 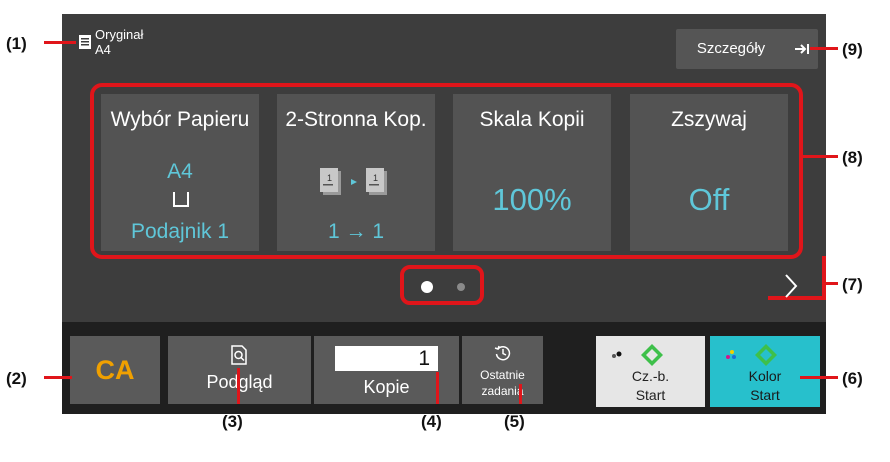 What do you see at coordinates (115, 370) in the screenshot?
I see `clear-all-button: CA` at bounding box center [115, 370].